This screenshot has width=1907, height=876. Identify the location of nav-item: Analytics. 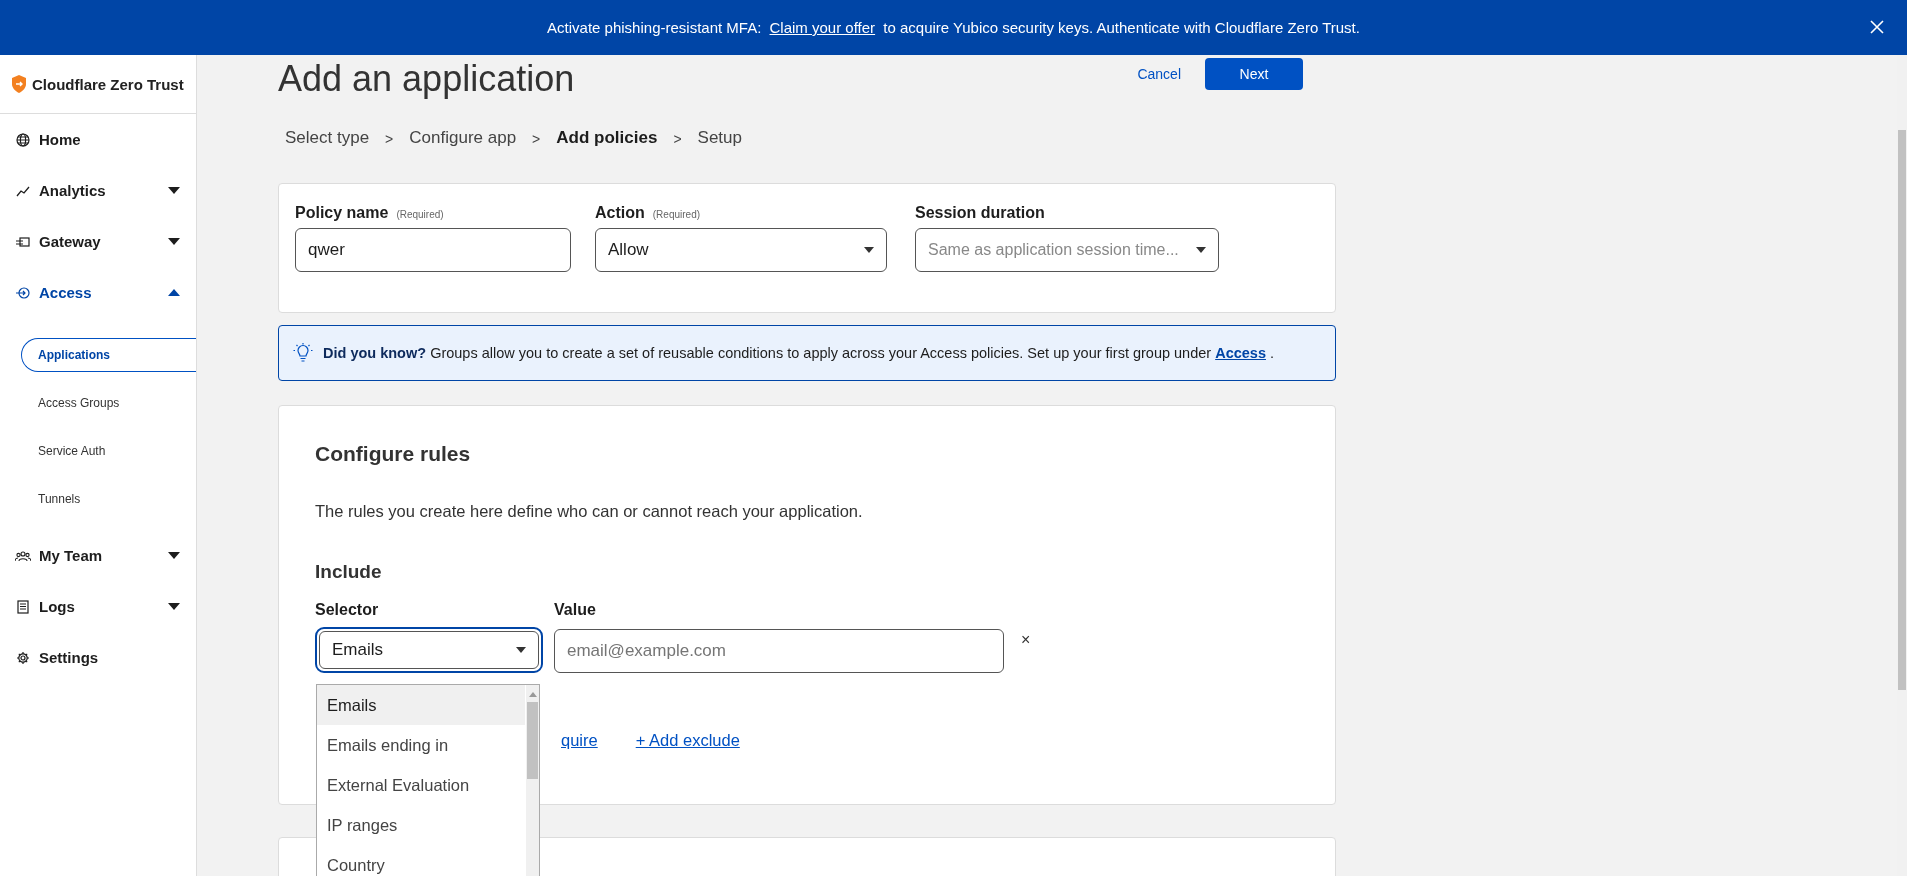
(98, 190).